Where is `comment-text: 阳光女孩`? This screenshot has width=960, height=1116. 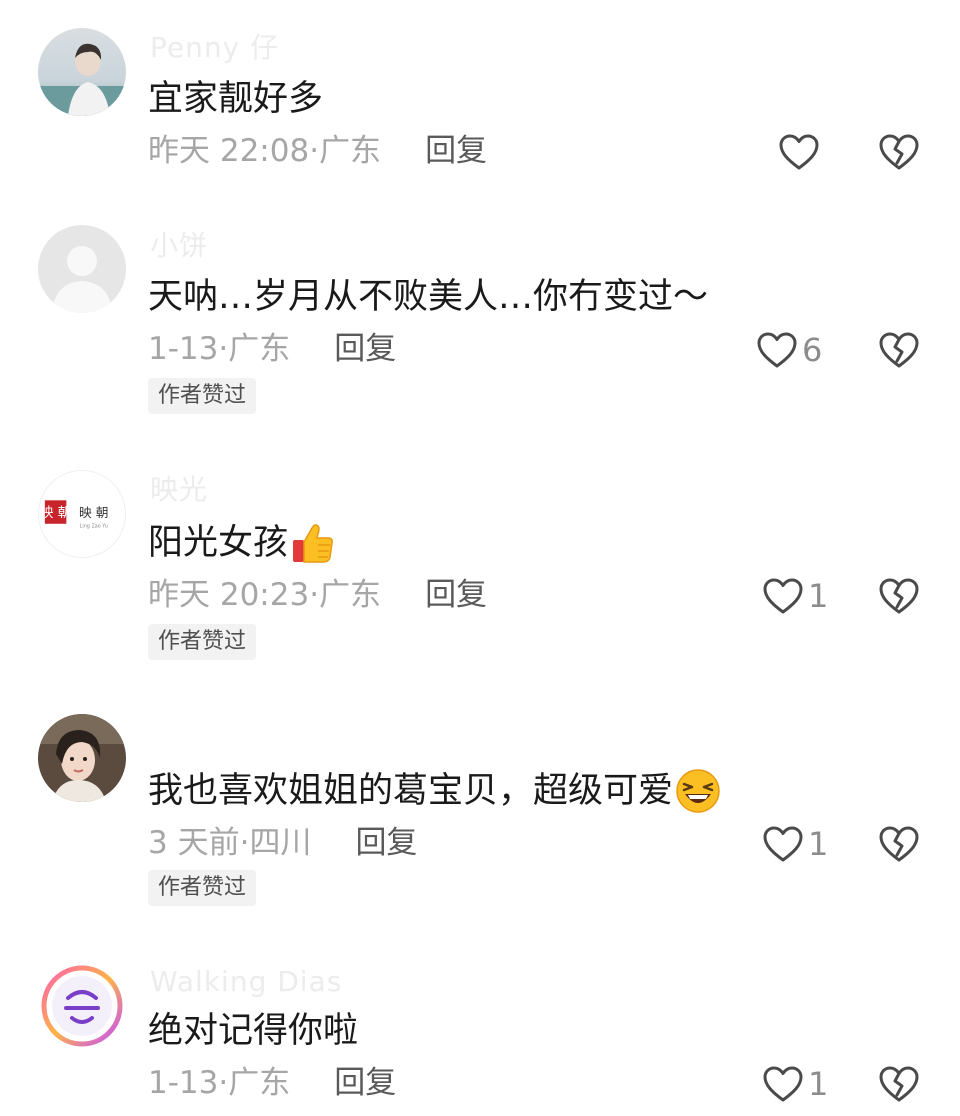
comment-text: 阳光女孩 is located at coordinates (242, 543).